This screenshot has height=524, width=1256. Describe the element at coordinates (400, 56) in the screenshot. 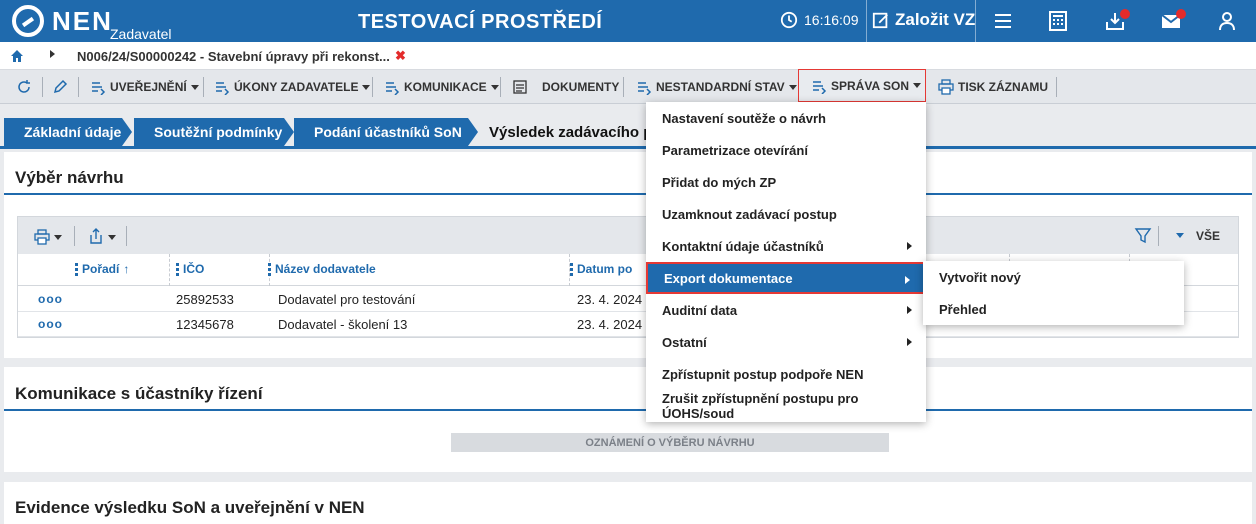

I see `close-icon: ✖` at that location.